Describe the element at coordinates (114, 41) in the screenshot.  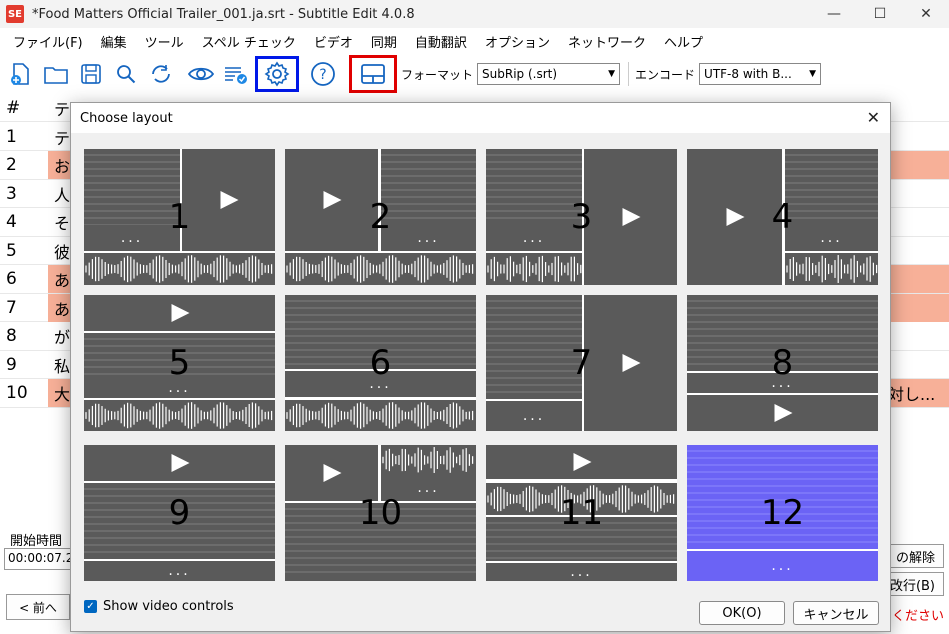
I see `menu-edit: 編集` at that location.